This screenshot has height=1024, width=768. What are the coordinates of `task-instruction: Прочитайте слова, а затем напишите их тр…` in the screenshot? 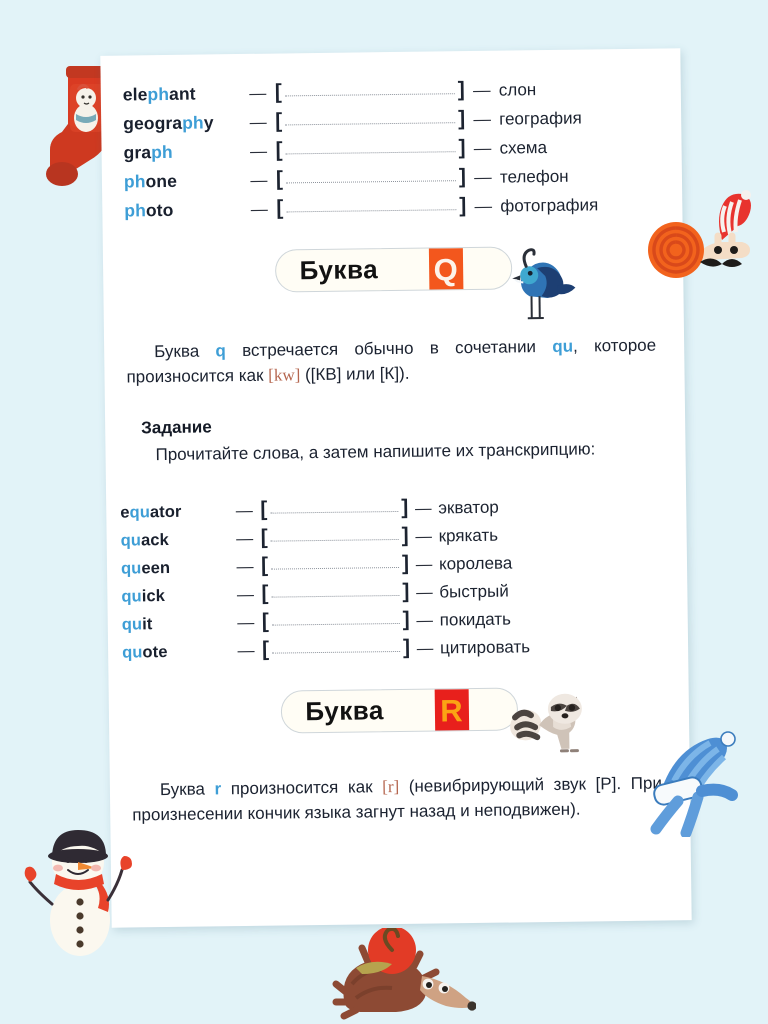 It's located at (375, 452).